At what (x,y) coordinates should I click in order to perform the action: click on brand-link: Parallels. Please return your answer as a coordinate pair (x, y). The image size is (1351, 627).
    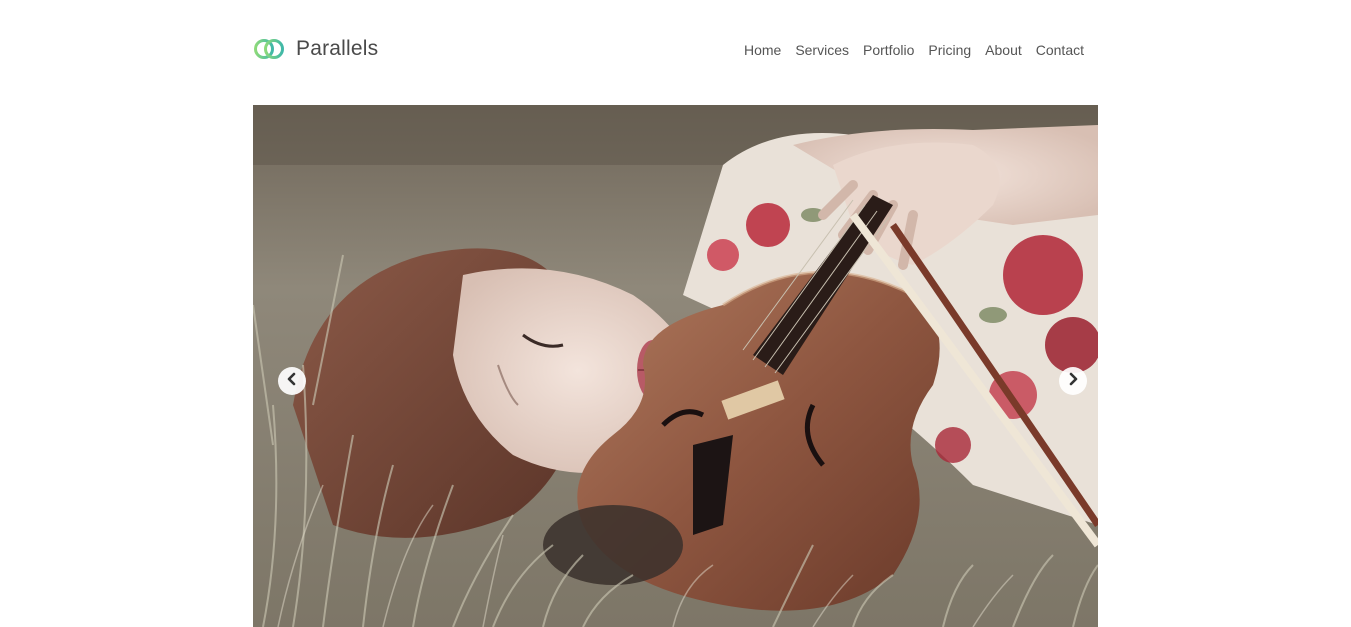
    Looking at the image, I should click on (315, 49).